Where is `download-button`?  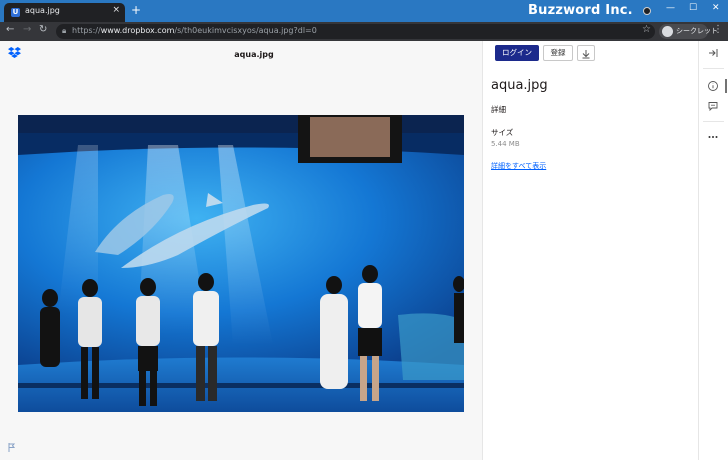
download-button is located at coordinates (586, 53).